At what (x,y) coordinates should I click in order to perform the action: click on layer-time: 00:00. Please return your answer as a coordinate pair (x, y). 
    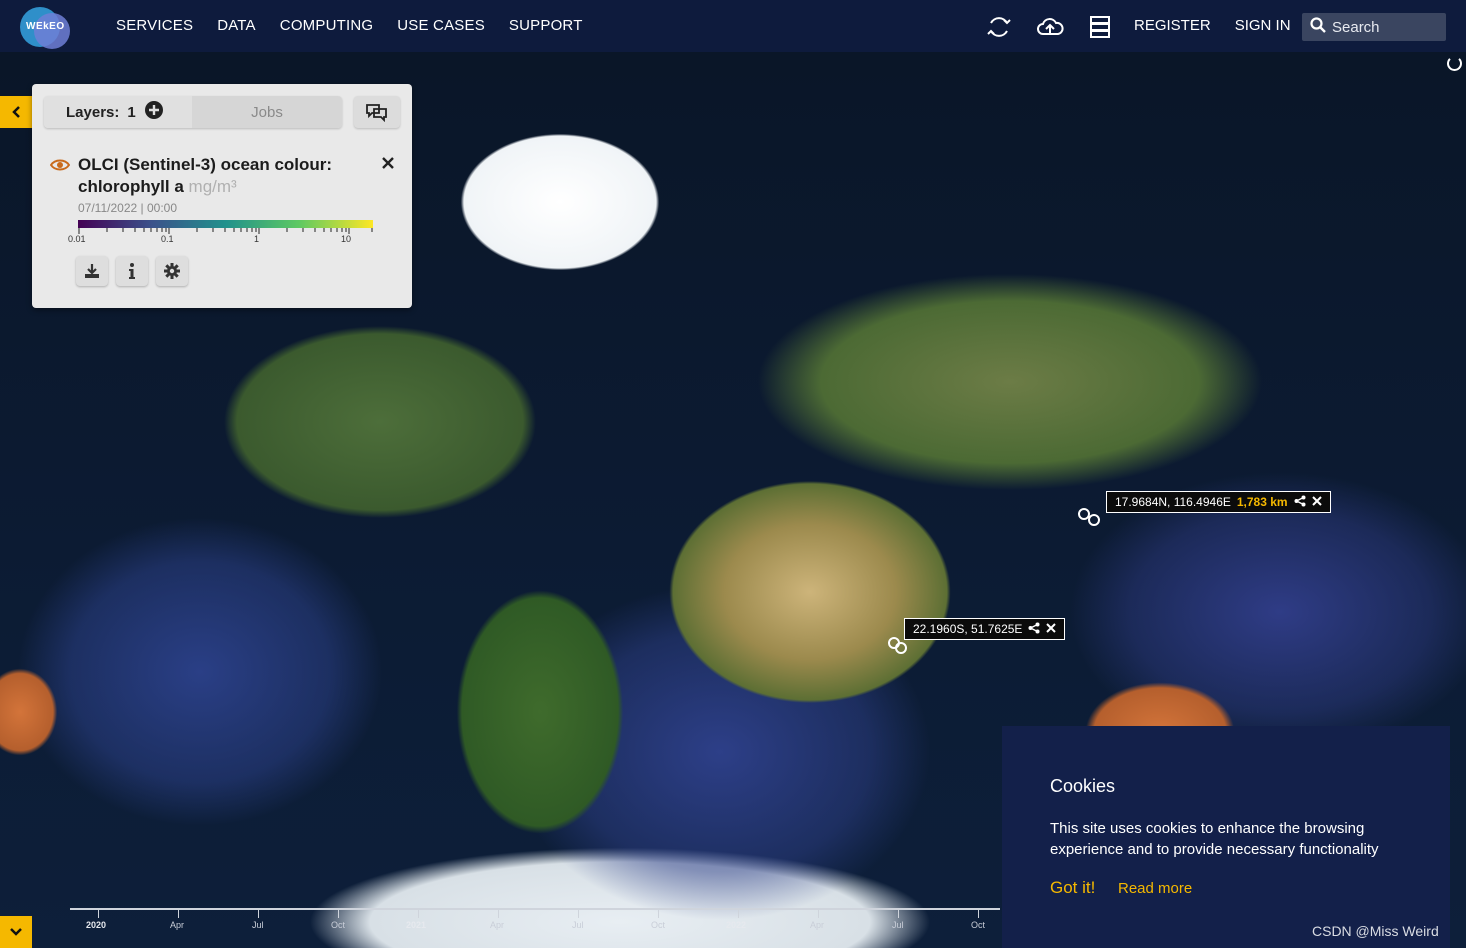
    Looking at the image, I should click on (161, 208).